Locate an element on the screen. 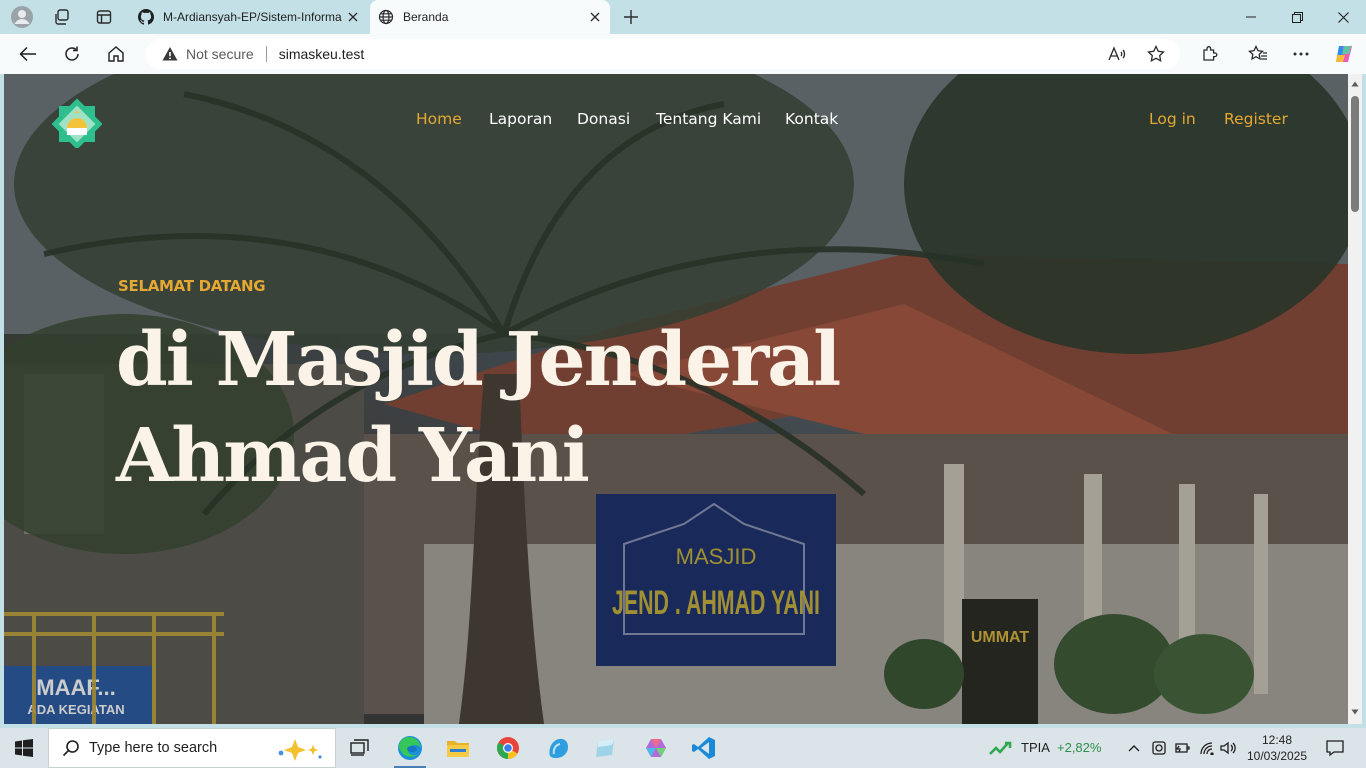 The height and width of the screenshot is (768, 1366). task-view-icon is located at coordinates (360, 748).